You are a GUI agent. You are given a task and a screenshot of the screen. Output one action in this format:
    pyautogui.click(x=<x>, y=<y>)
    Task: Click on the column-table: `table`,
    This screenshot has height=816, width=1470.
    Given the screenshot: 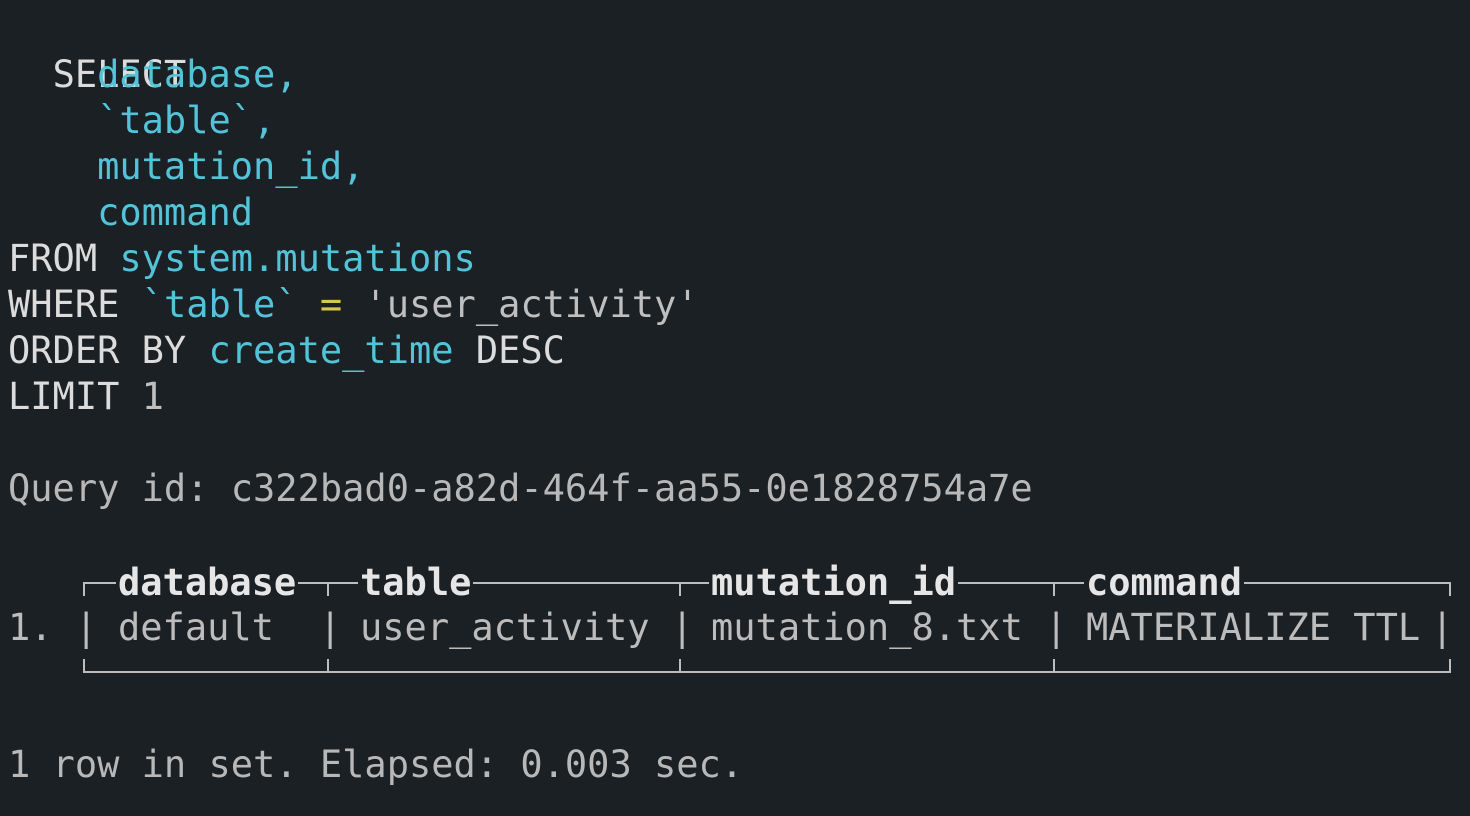 What is the action you would take?
    pyautogui.click(x=186, y=120)
    